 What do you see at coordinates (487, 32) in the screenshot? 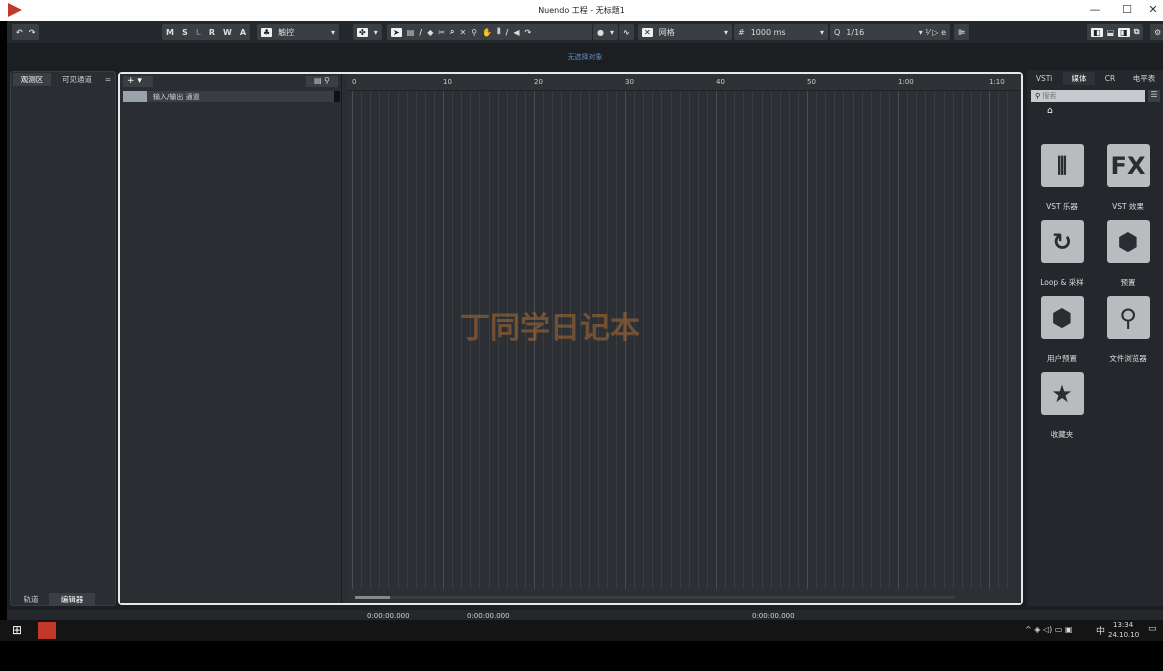
I see `hand-icon: ✋` at bounding box center [487, 32].